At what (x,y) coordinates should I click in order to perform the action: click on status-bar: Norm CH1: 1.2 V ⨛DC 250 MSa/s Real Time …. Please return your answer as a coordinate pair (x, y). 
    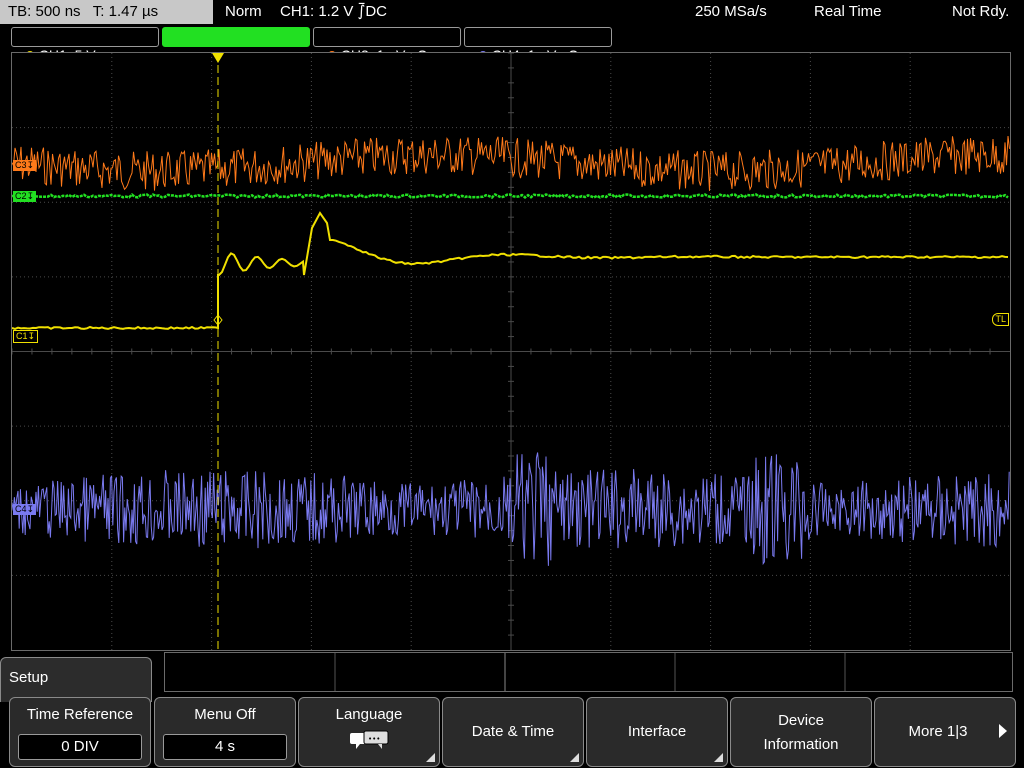
    Looking at the image, I should click on (619, 12).